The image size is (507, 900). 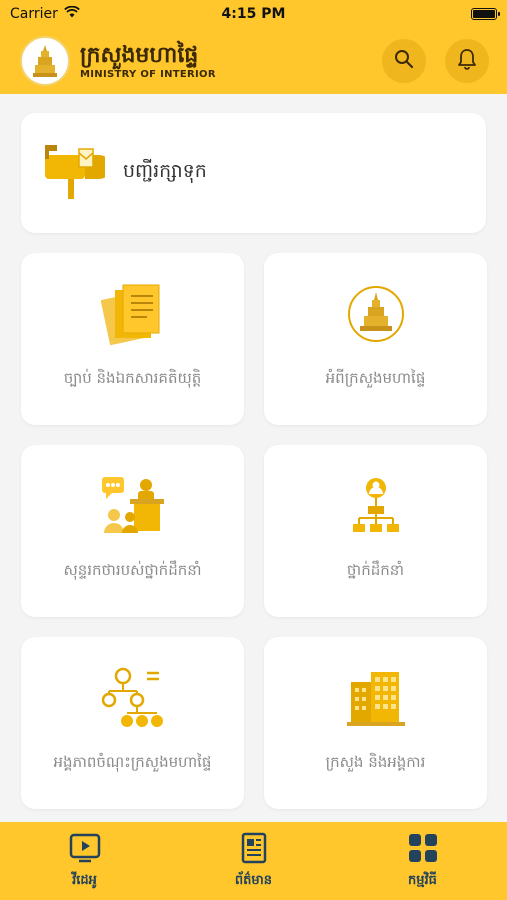 I want to click on tab-videos: វីដេអូ, so click(x=85, y=861).